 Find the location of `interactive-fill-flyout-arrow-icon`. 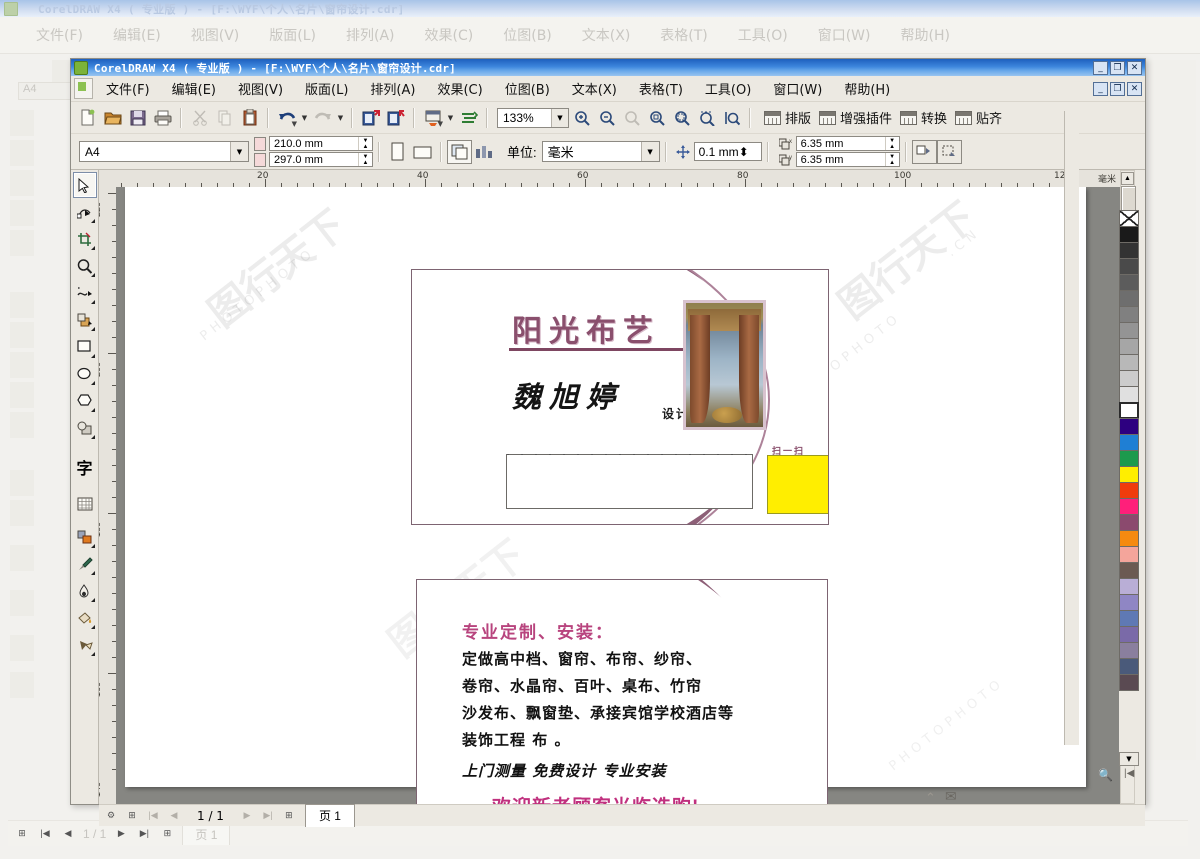

interactive-fill-flyout-arrow-icon is located at coordinates (92, 654).